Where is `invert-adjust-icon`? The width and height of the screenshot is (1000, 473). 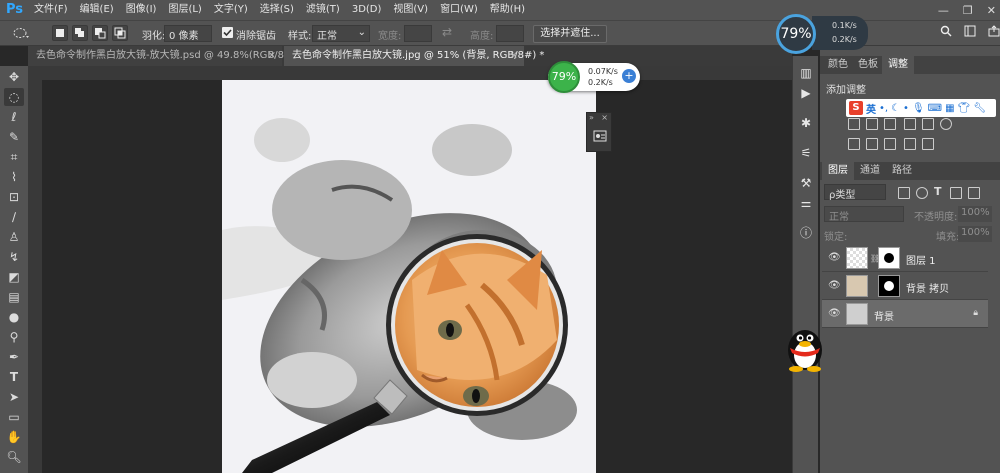
invert-adjust-icon is located at coordinates (854, 144).